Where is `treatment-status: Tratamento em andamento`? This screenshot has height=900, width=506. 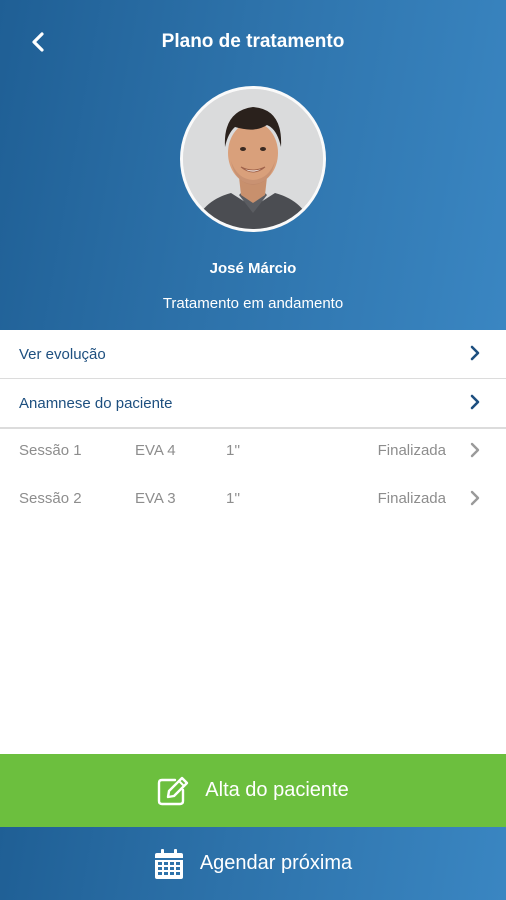 treatment-status: Tratamento em andamento is located at coordinates (253, 303).